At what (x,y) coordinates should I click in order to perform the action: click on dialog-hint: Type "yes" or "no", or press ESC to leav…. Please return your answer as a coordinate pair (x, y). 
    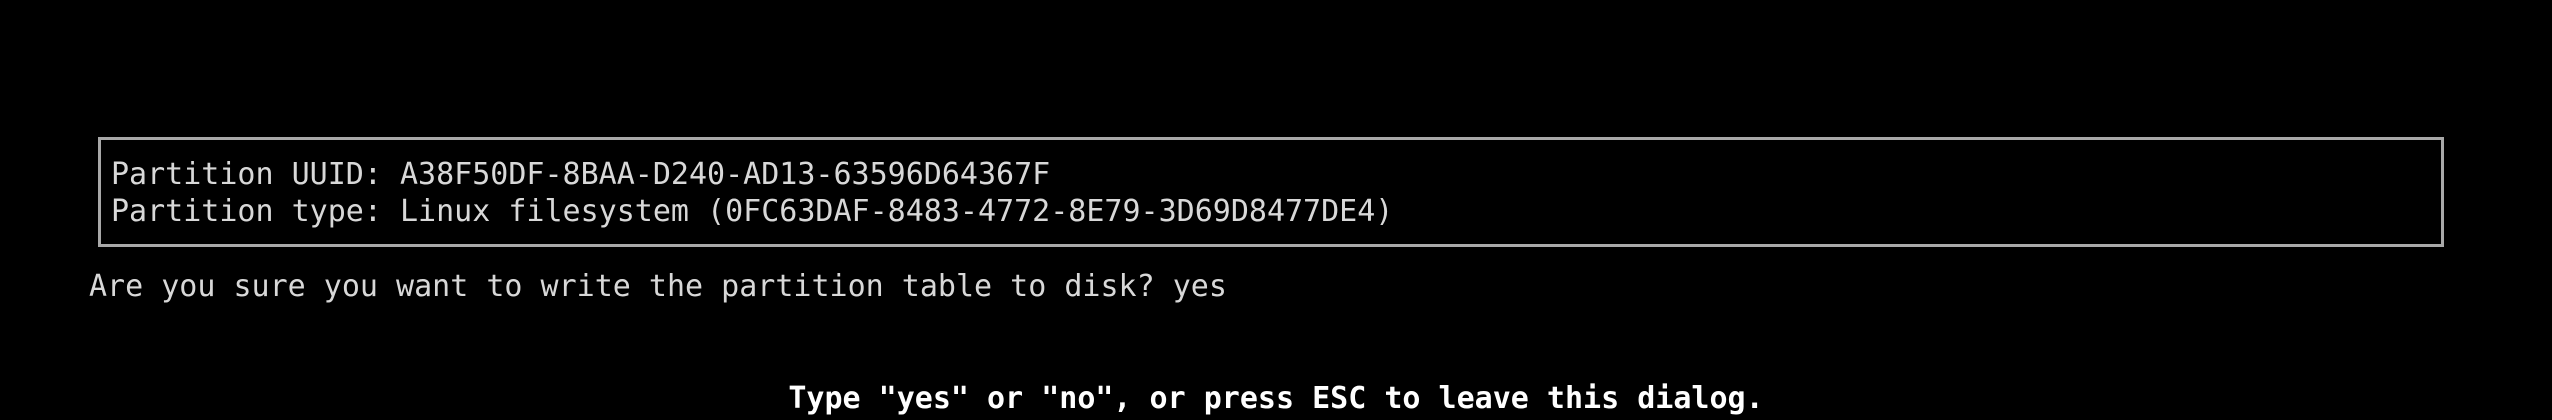
    Looking at the image, I should click on (1276, 398).